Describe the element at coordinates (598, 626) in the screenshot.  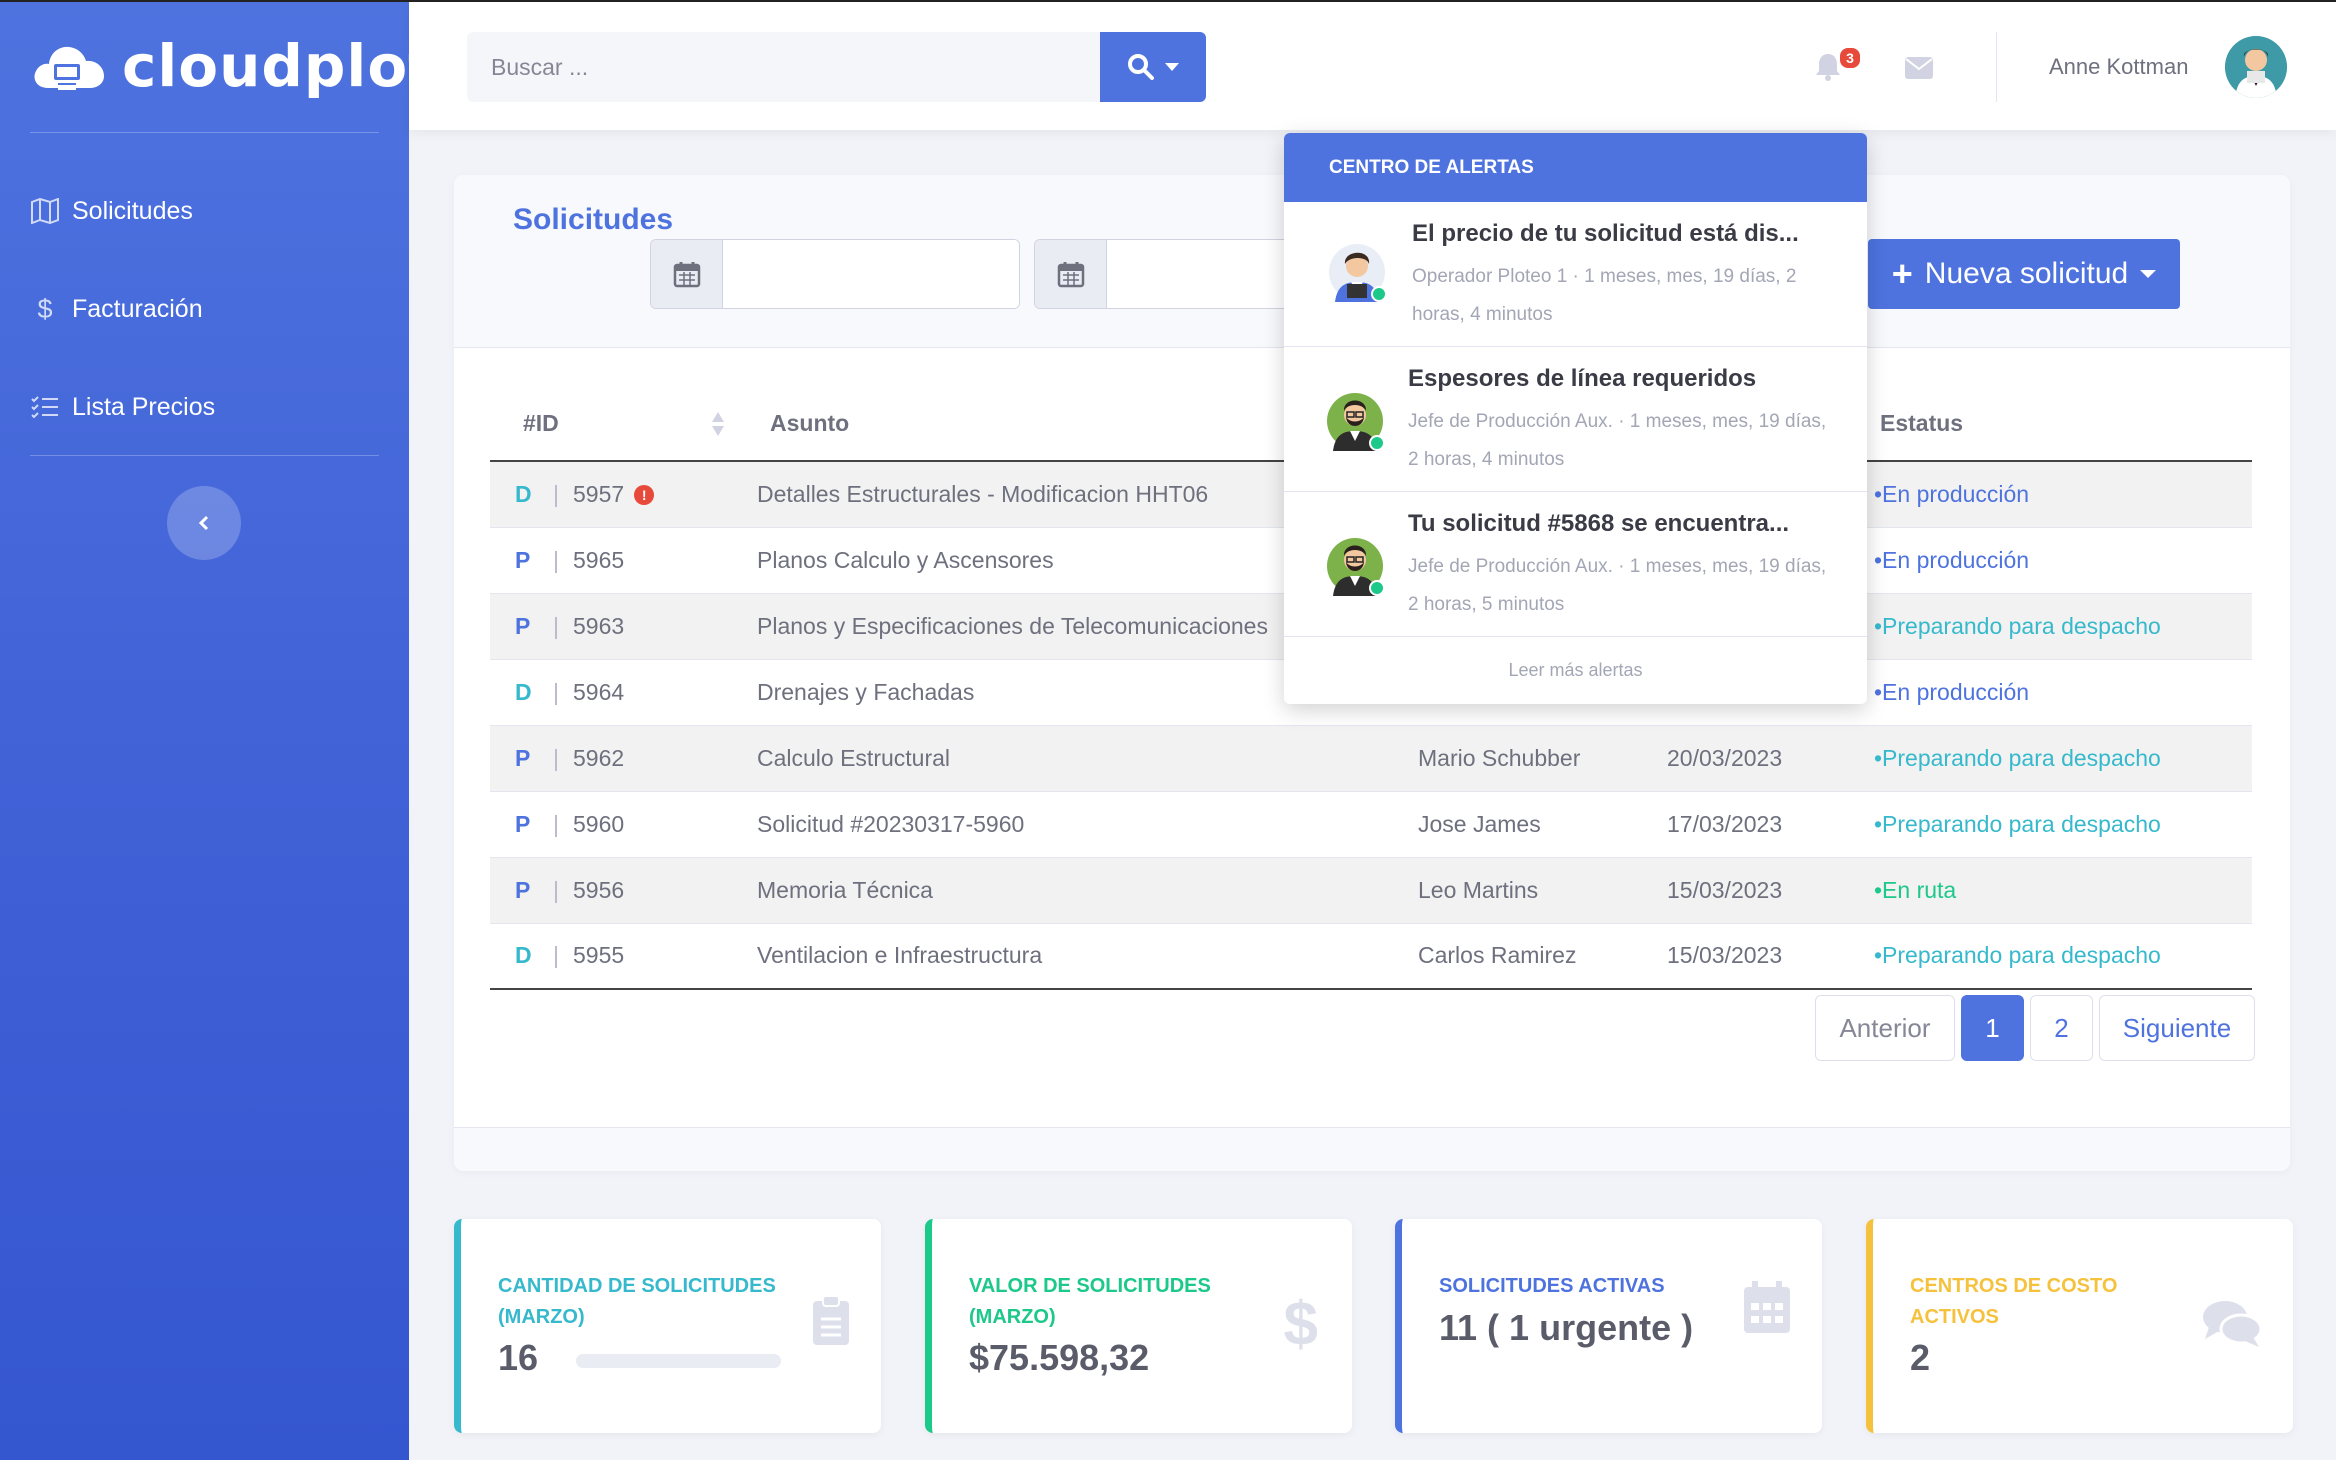
I see `request-id: 5963` at that location.